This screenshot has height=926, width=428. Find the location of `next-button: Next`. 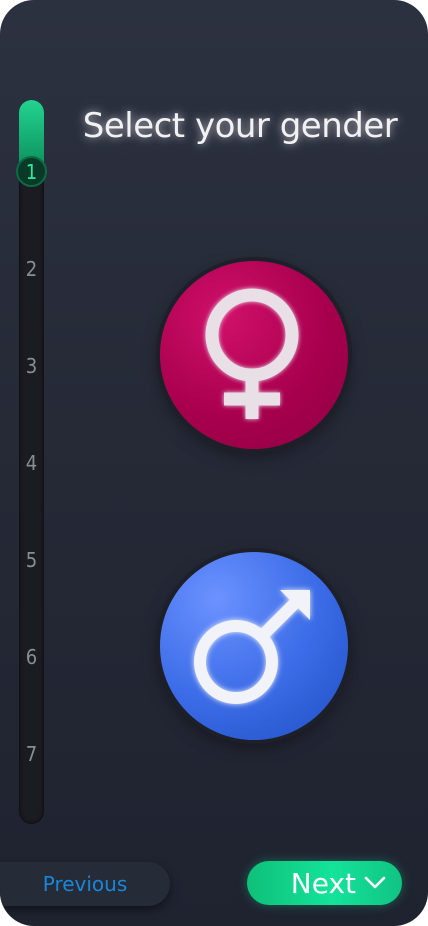

next-button: Next is located at coordinates (324, 883).